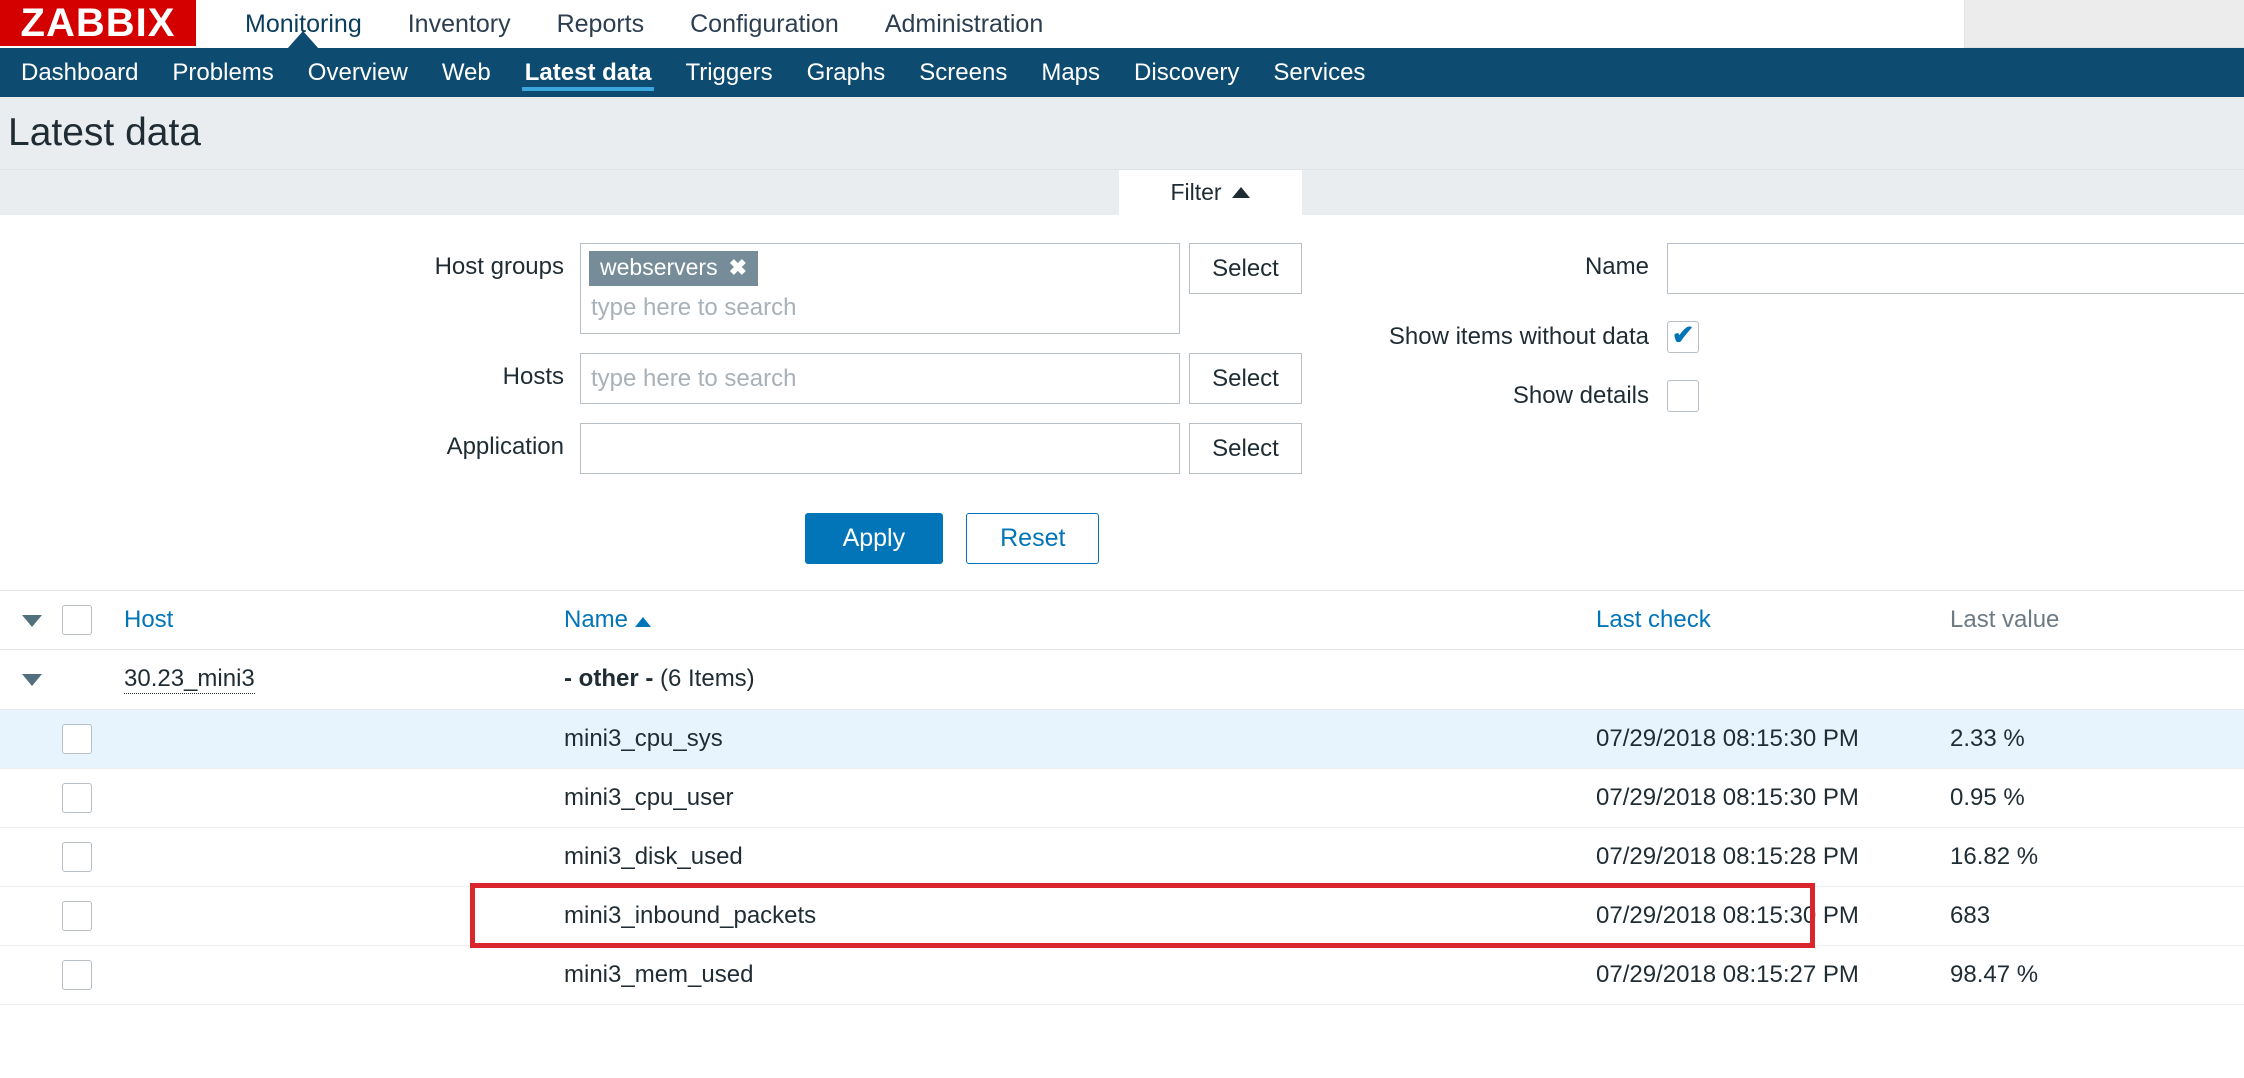  I want to click on nav-item-administration: Administration, so click(964, 24).